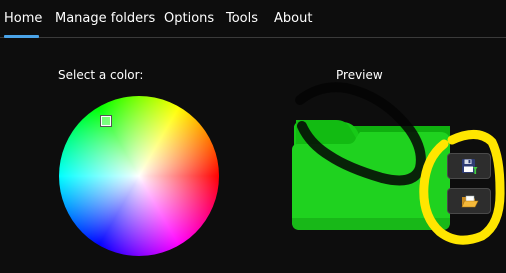 The width and height of the screenshot is (506, 273). Describe the element at coordinates (101, 75) in the screenshot. I see `select-color-label: Select a color:` at that location.